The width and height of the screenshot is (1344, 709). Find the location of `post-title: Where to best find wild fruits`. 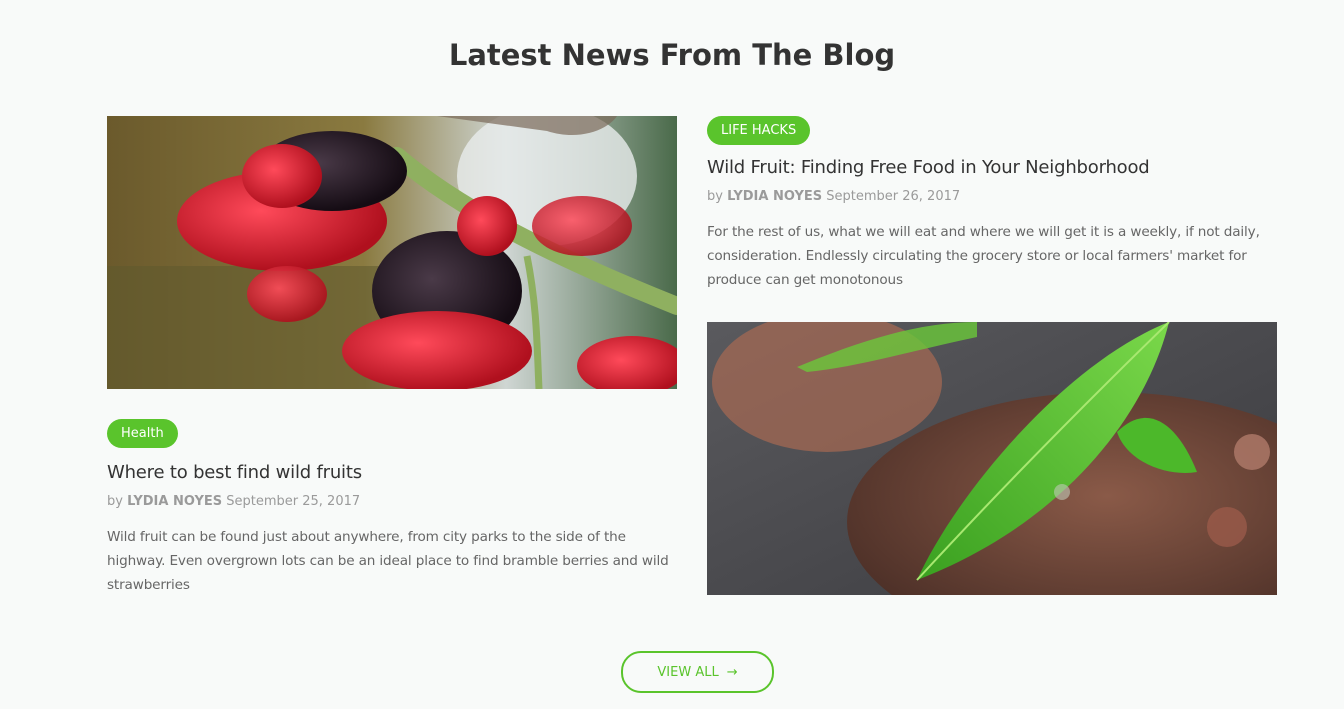

post-title: Where to best find wild fruits is located at coordinates (392, 472).